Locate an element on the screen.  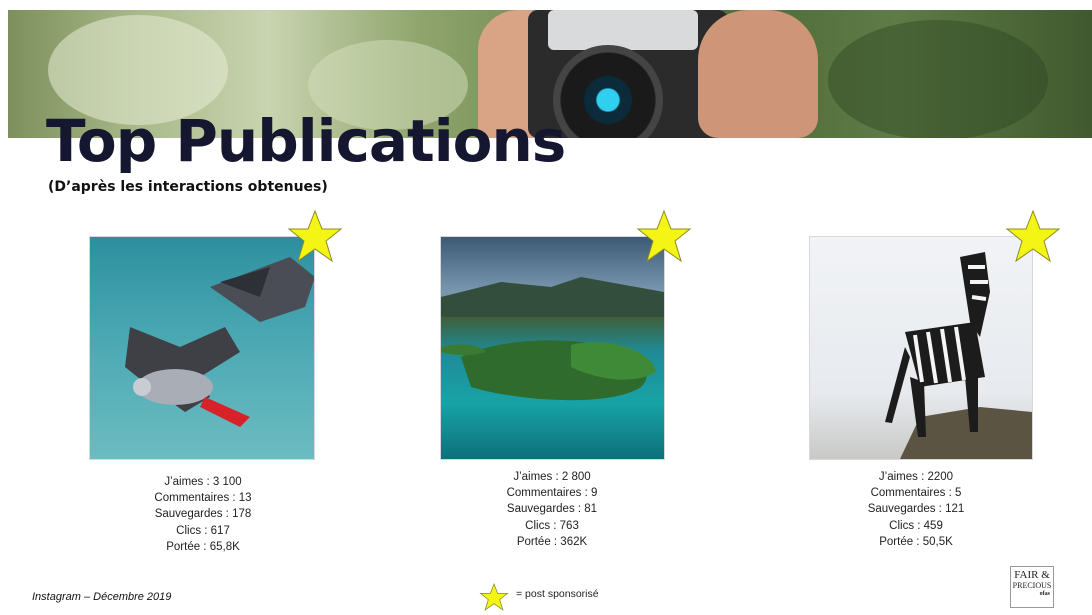
clicks-stat: Clics : 763 is located at coordinates (552, 525).